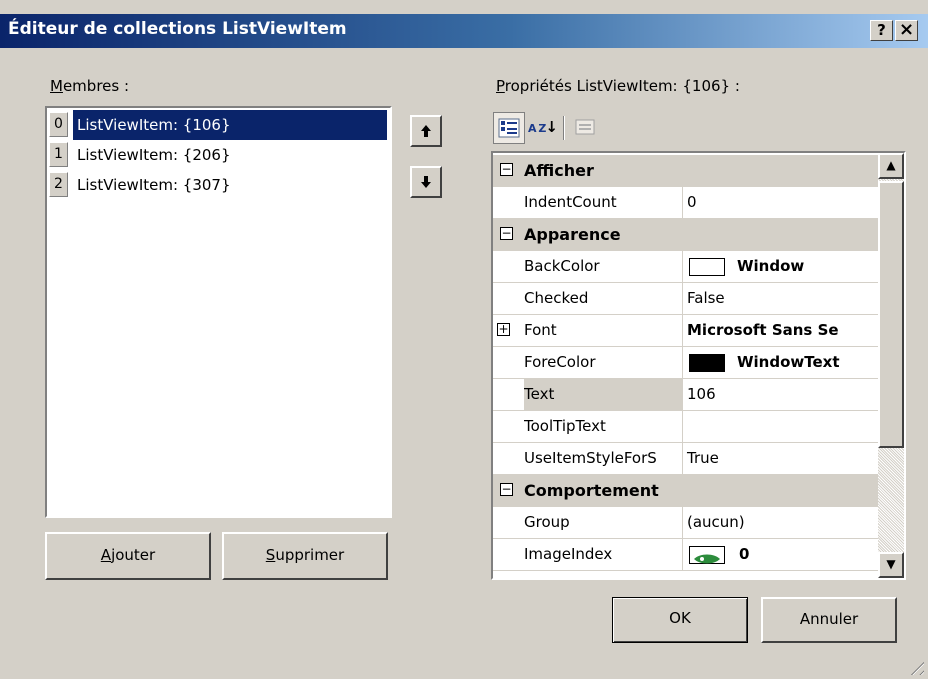  What do you see at coordinates (782, 298) in the screenshot?
I see `property-value: False` at bounding box center [782, 298].